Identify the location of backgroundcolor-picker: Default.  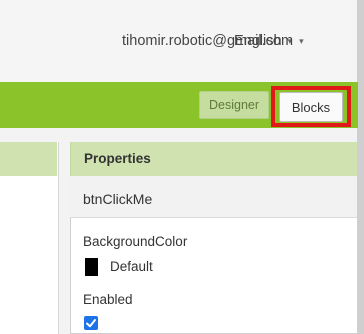
(123, 267).